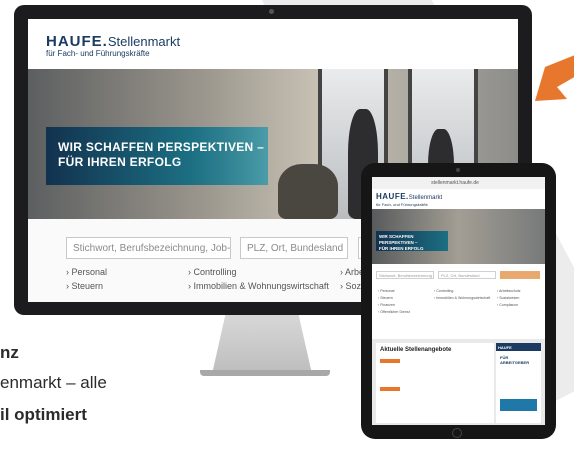 Image resolution: width=574 pixels, height=461 pixels. I want to click on post-job-button, so click(518, 405).